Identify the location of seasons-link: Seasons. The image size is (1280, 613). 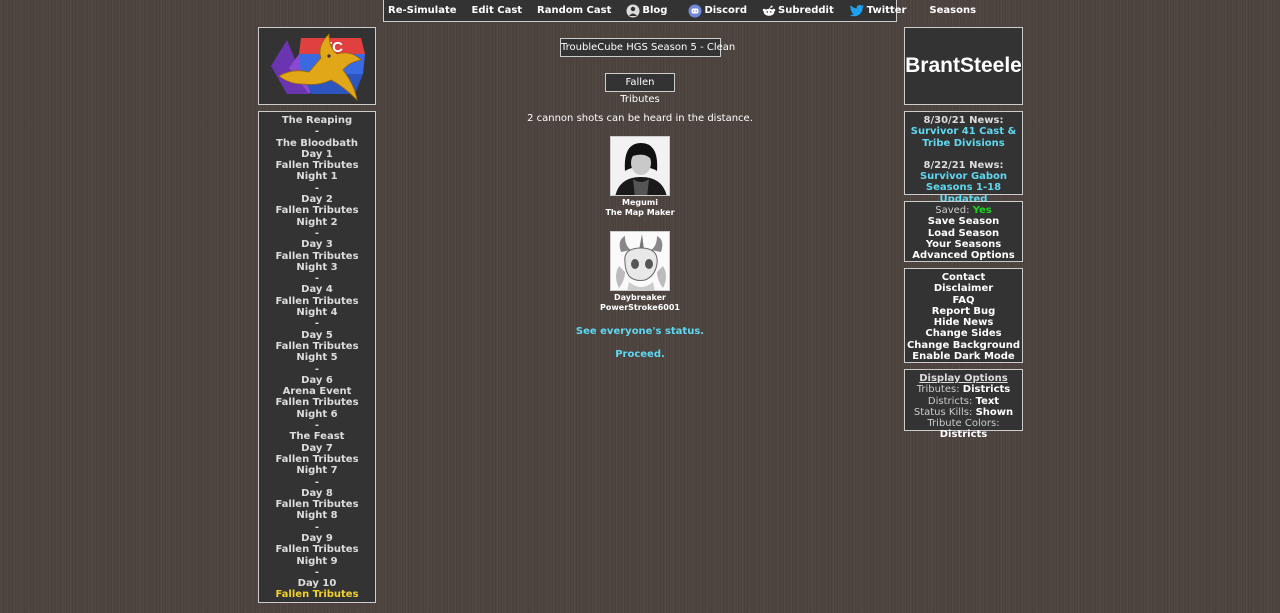
(952, 10).